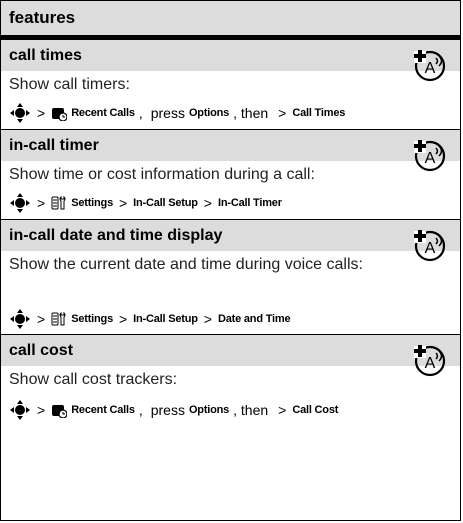 This screenshot has height=523, width=463. I want to click on section-title-text: in-call date and time display, so click(116, 235).